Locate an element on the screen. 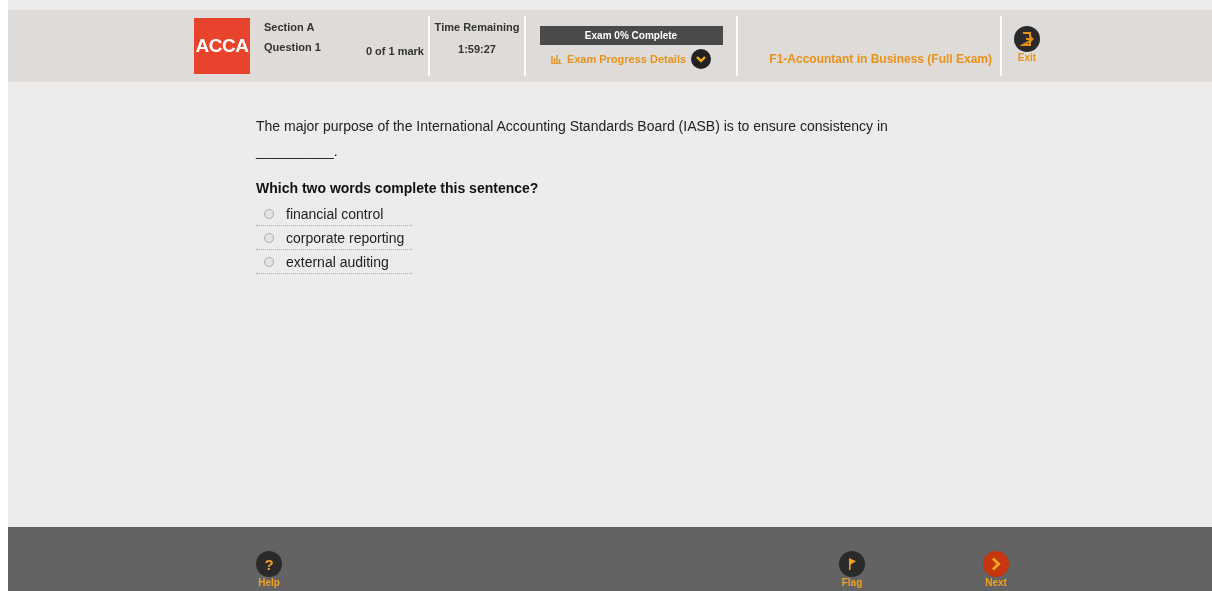 The image size is (1212, 591). exit-icon is located at coordinates (1027, 39).